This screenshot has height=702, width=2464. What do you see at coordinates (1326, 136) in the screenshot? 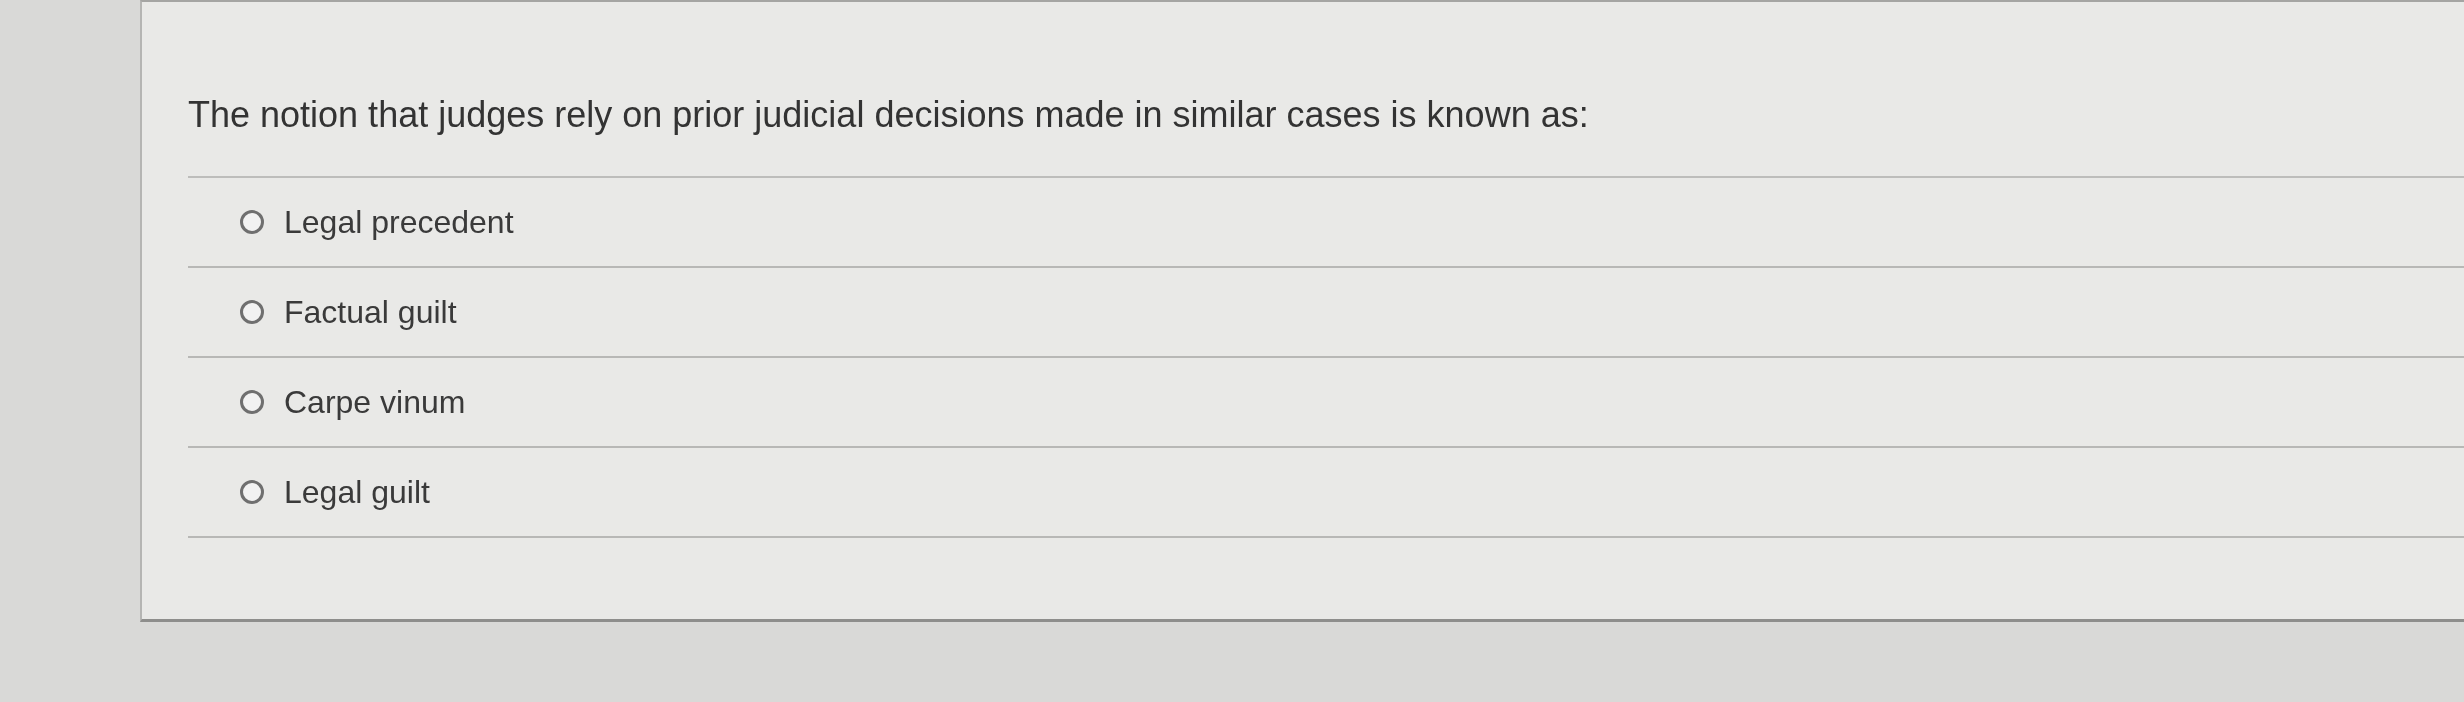
I see `question-text: The notion that judges rely on prior judicial decisions made in similar cases is known as:` at bounding box center [1326, 136].